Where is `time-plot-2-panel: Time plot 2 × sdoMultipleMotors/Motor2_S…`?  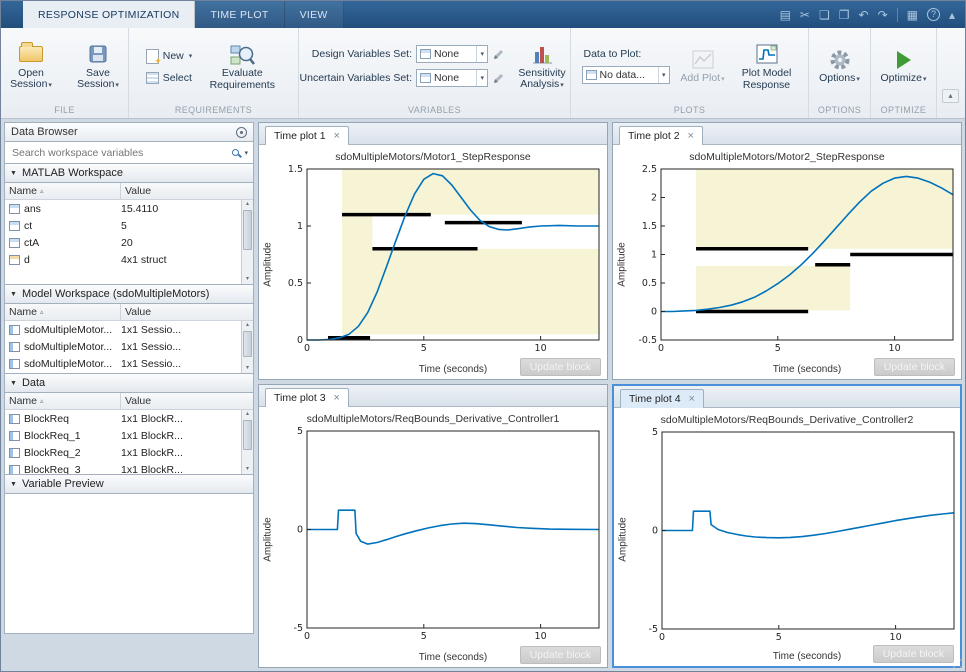 time-plot-2-panel: Time plot 2 × sdoMultipleMotors/Motor2_S… is located at coordinates (787, 251).